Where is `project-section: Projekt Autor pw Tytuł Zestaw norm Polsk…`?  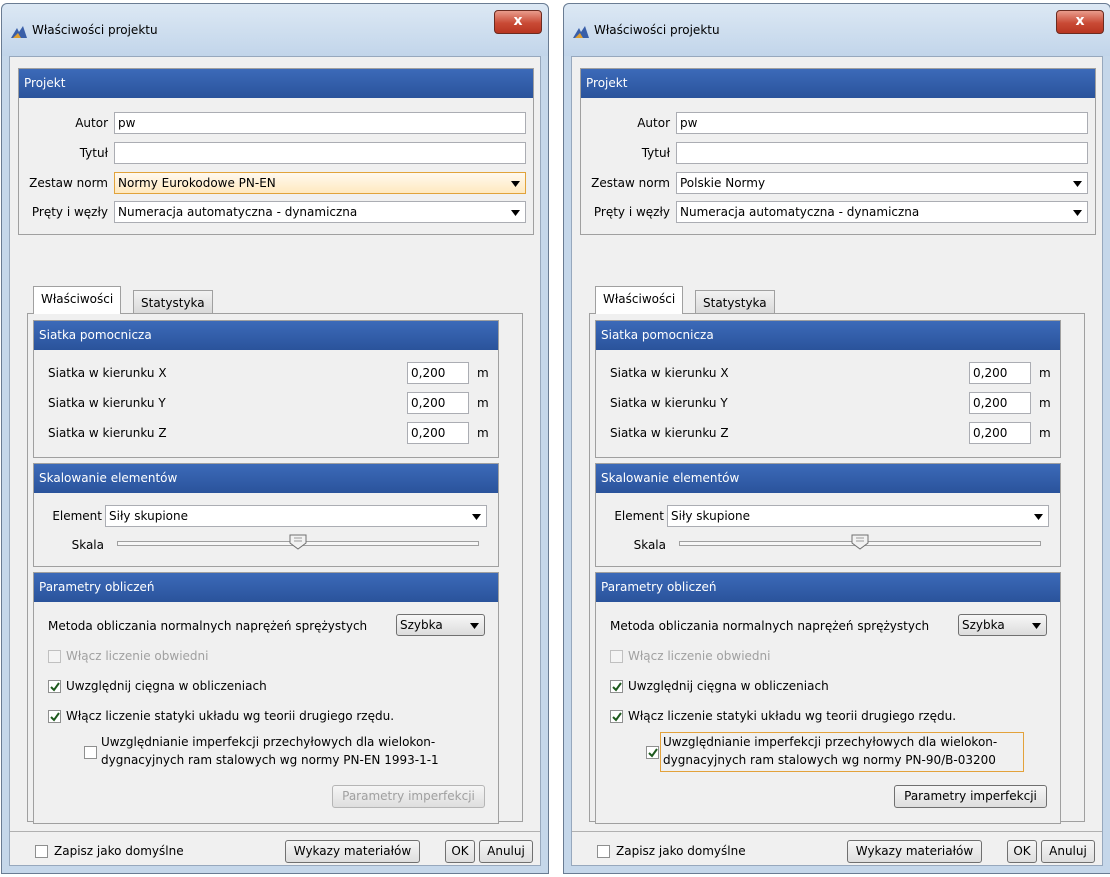
project-section: Projekt Autor pw Tytuł Zestaw norm Polsk… is located at coordinates (838, 151).